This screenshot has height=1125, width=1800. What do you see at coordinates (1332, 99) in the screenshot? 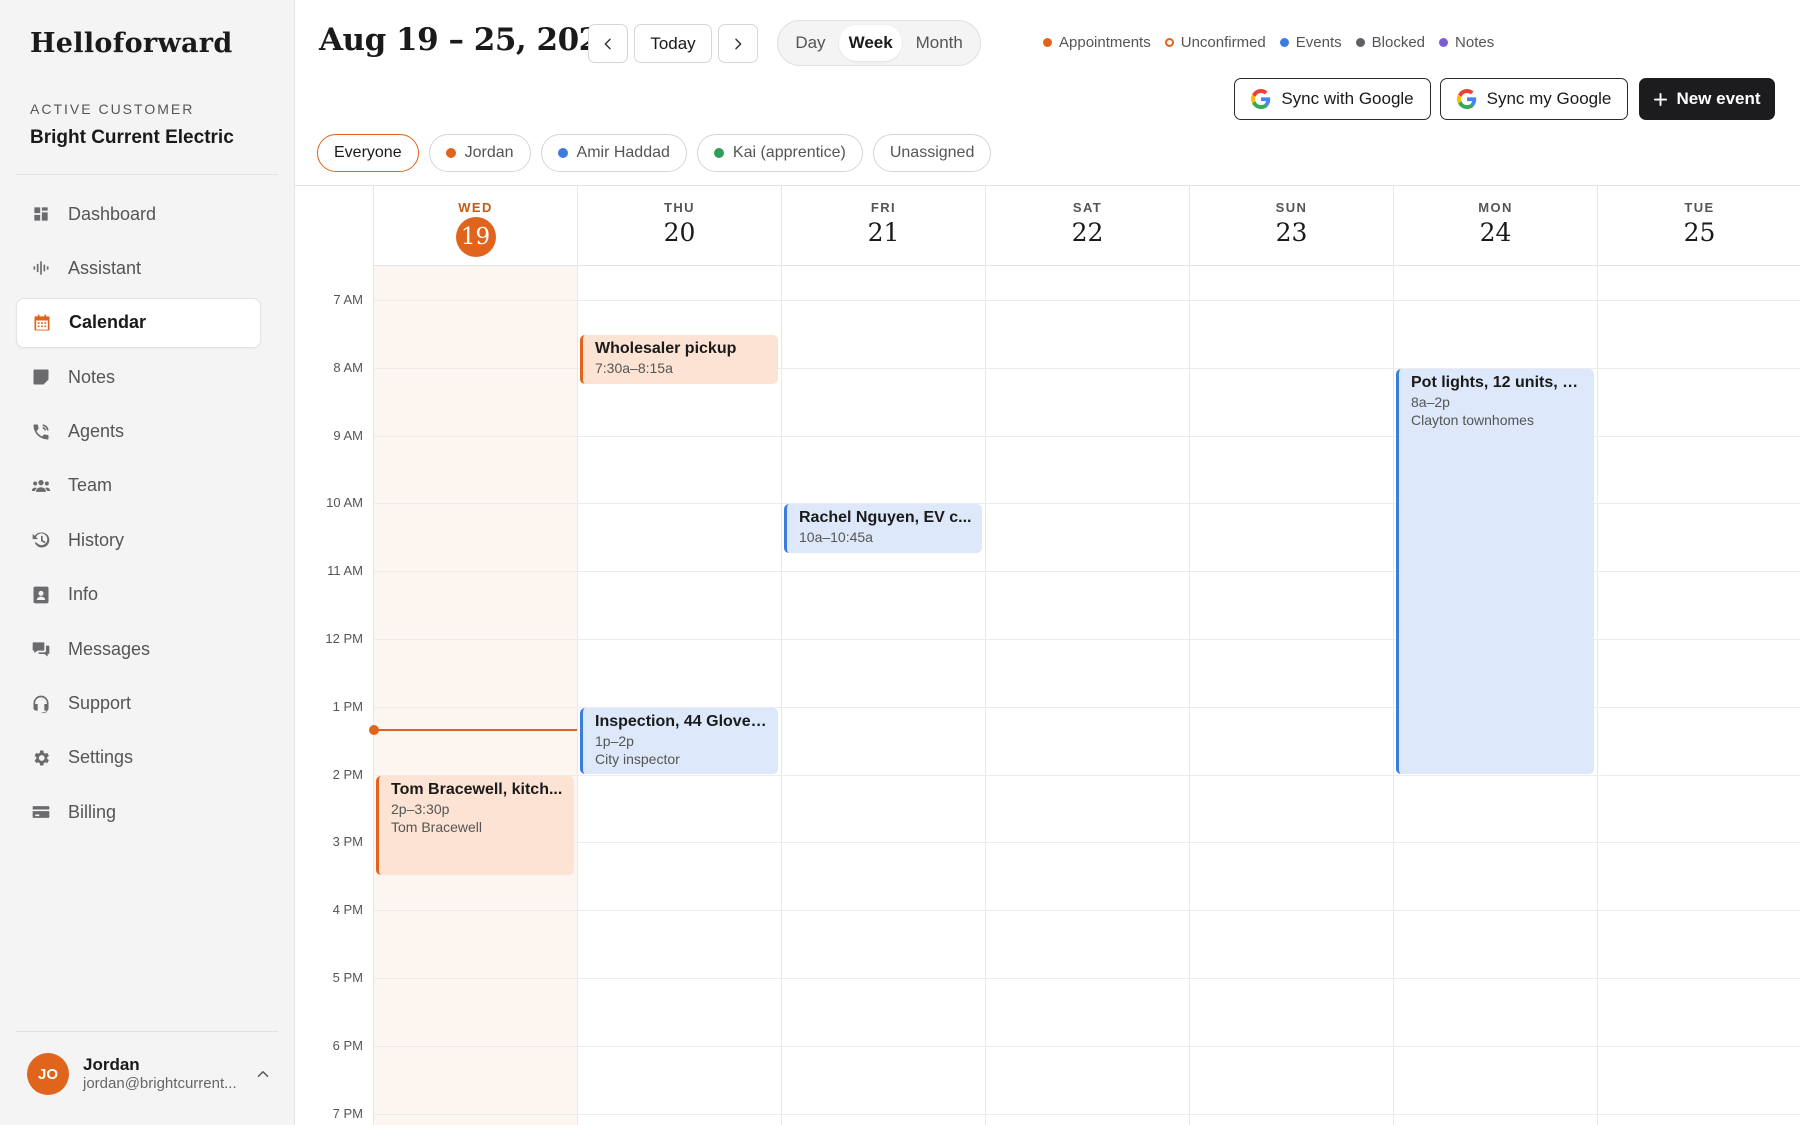
I see `sync-with-google-button: Sync with Google` at bounding box center [1332, 99].